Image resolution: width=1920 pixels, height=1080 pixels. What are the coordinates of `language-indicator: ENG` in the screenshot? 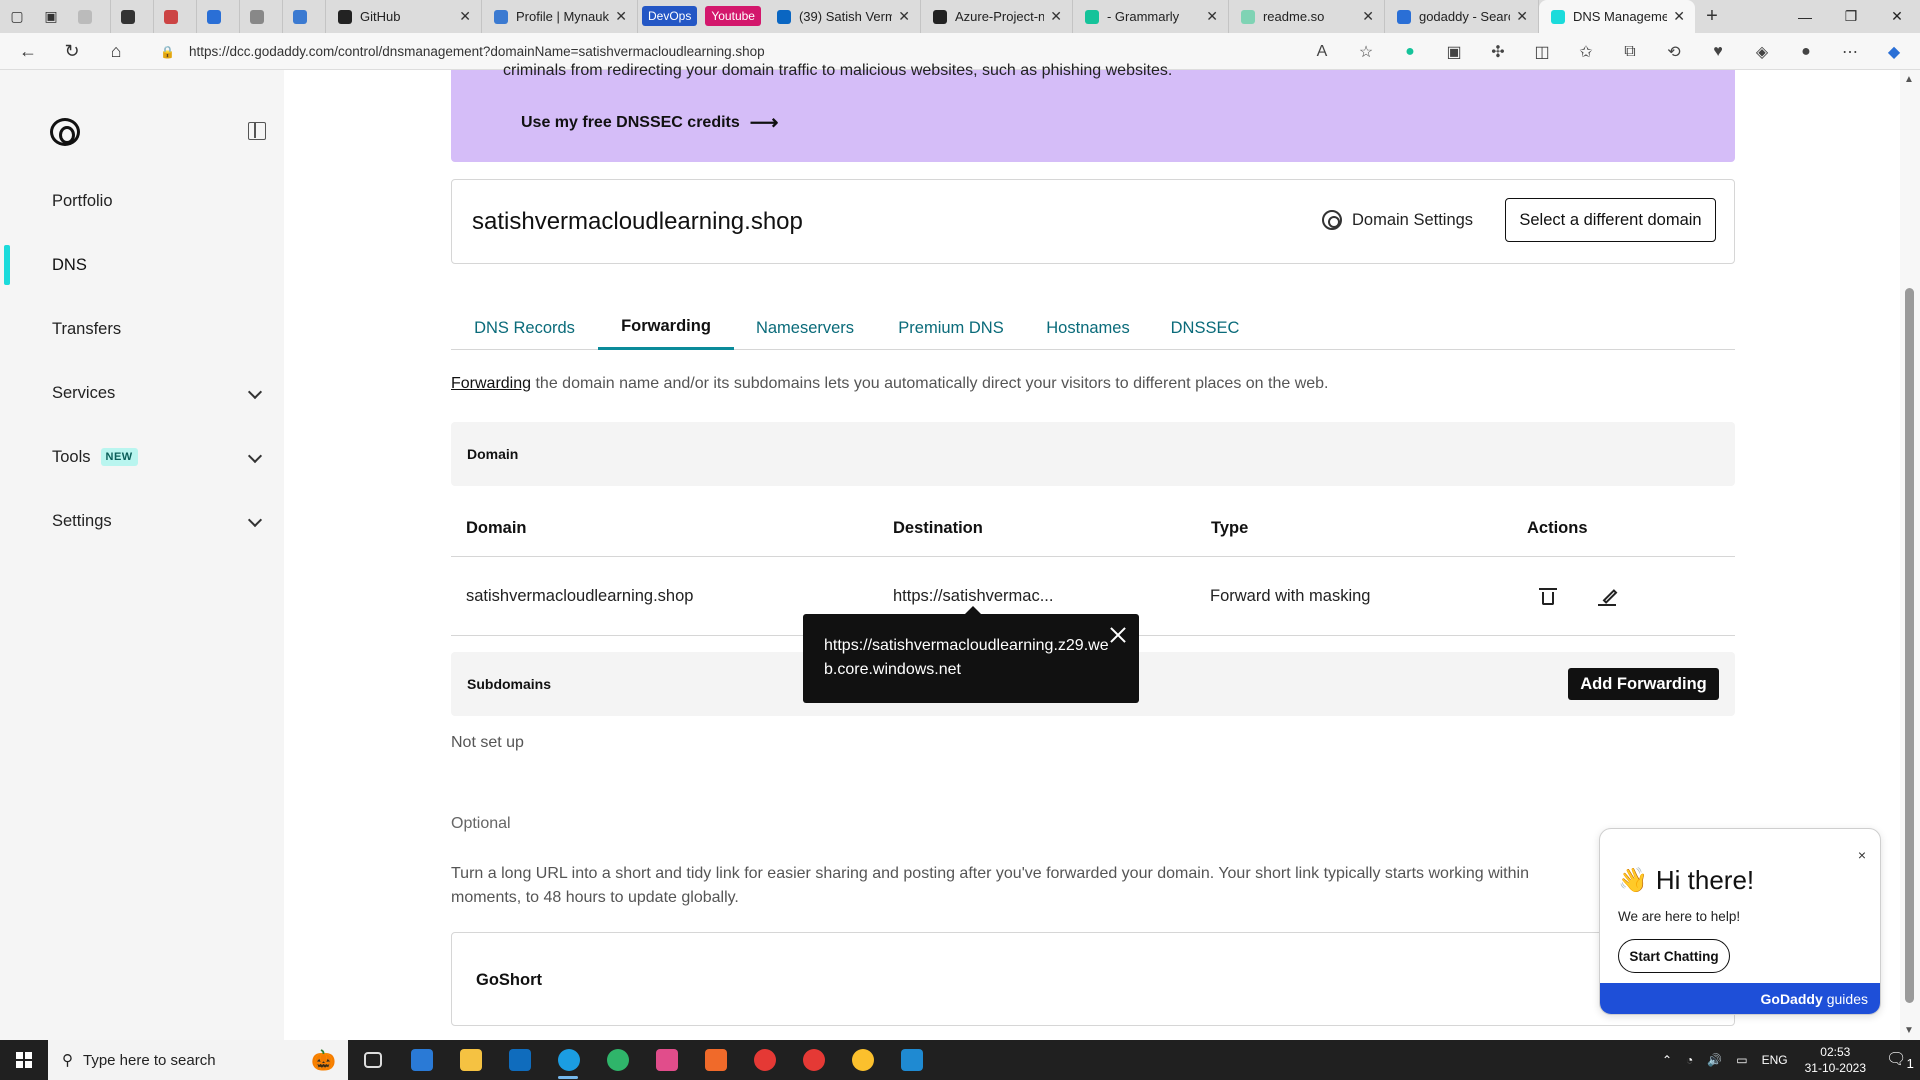 It's located at (1775, 1060).